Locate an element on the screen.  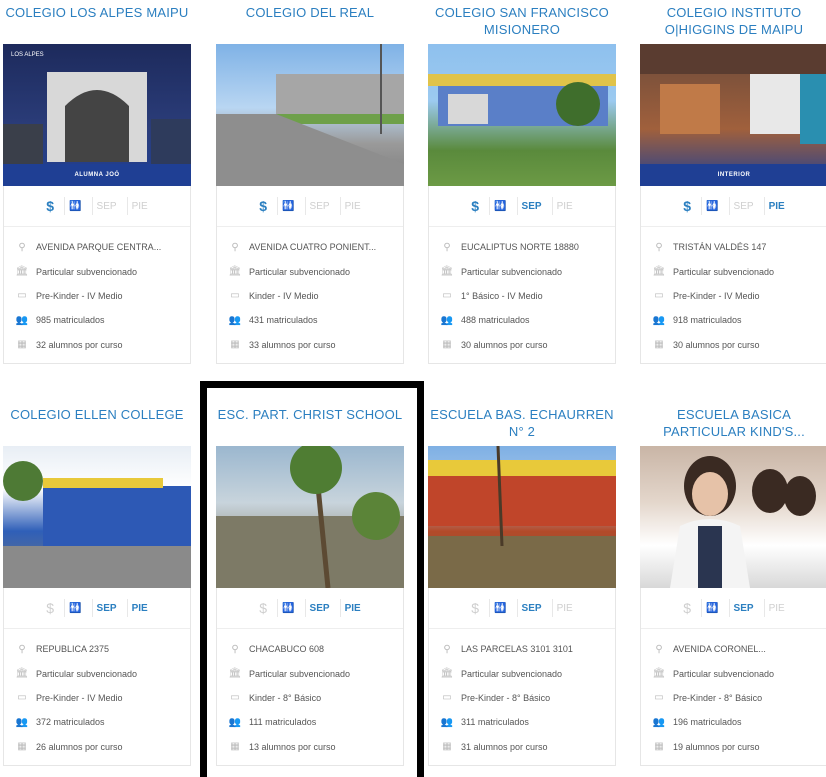
school-photo: LOS ALPES ALUMNA JOÓ is located at coordinates (97, 115).